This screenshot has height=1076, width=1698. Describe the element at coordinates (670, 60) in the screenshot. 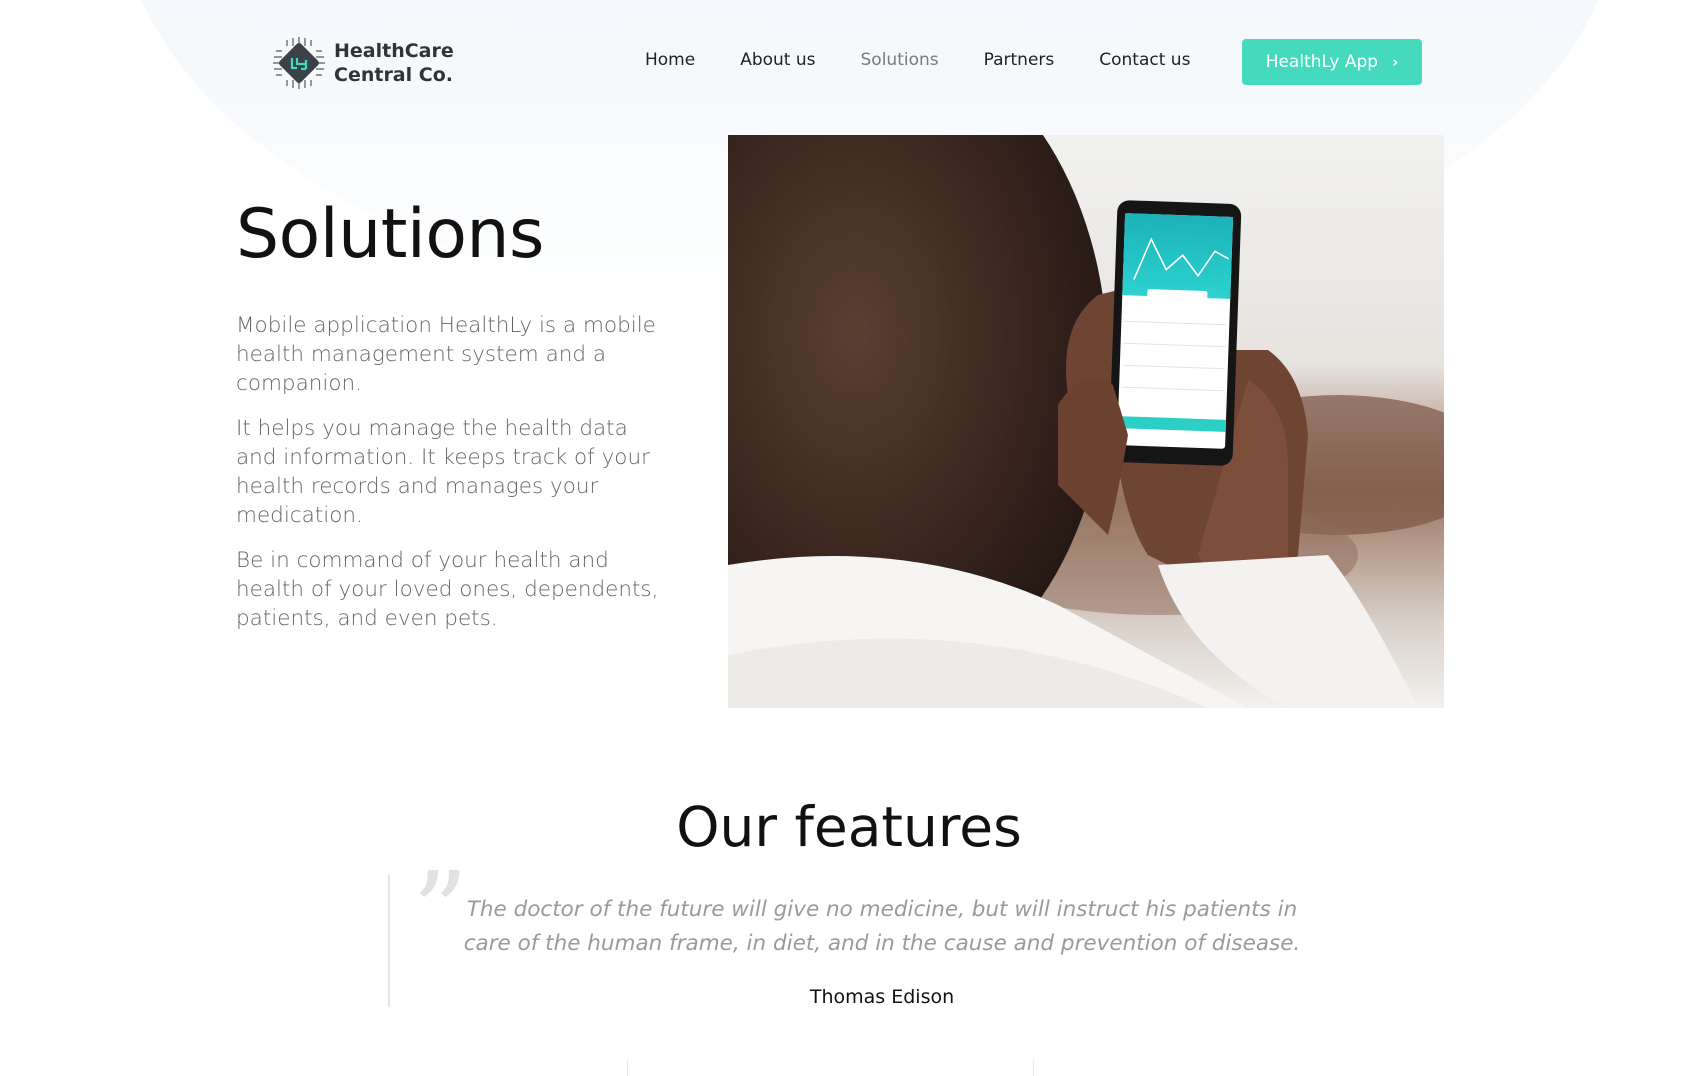

I see `nav-home: Home` at that location.